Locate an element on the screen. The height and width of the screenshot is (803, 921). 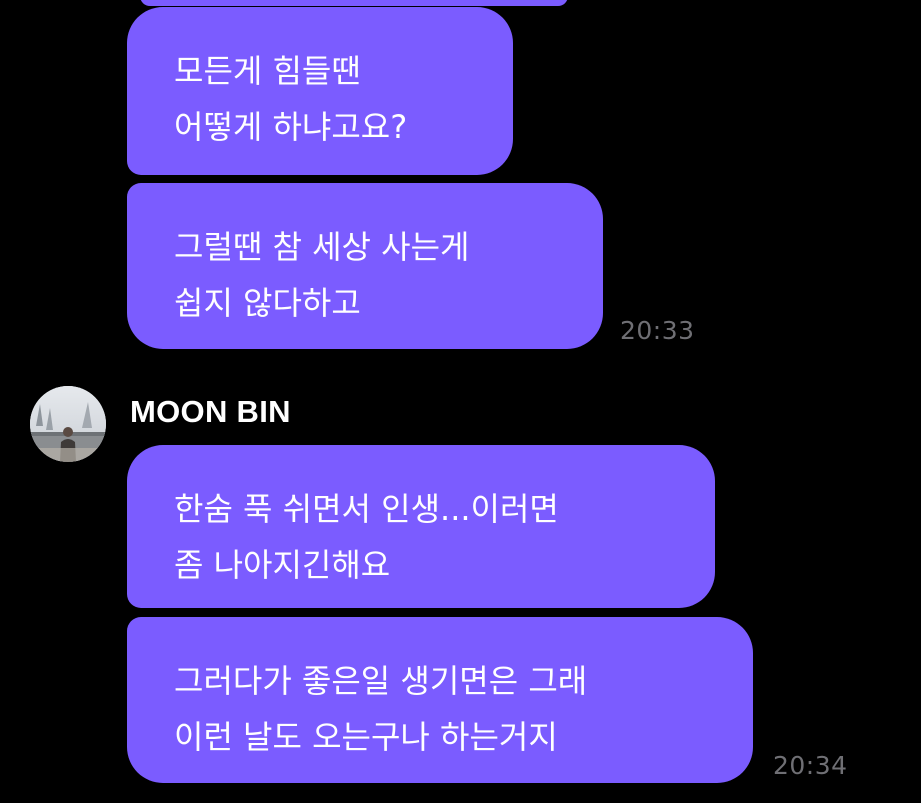
previous-message-bubble-edge is located at coordinates (354, 3).